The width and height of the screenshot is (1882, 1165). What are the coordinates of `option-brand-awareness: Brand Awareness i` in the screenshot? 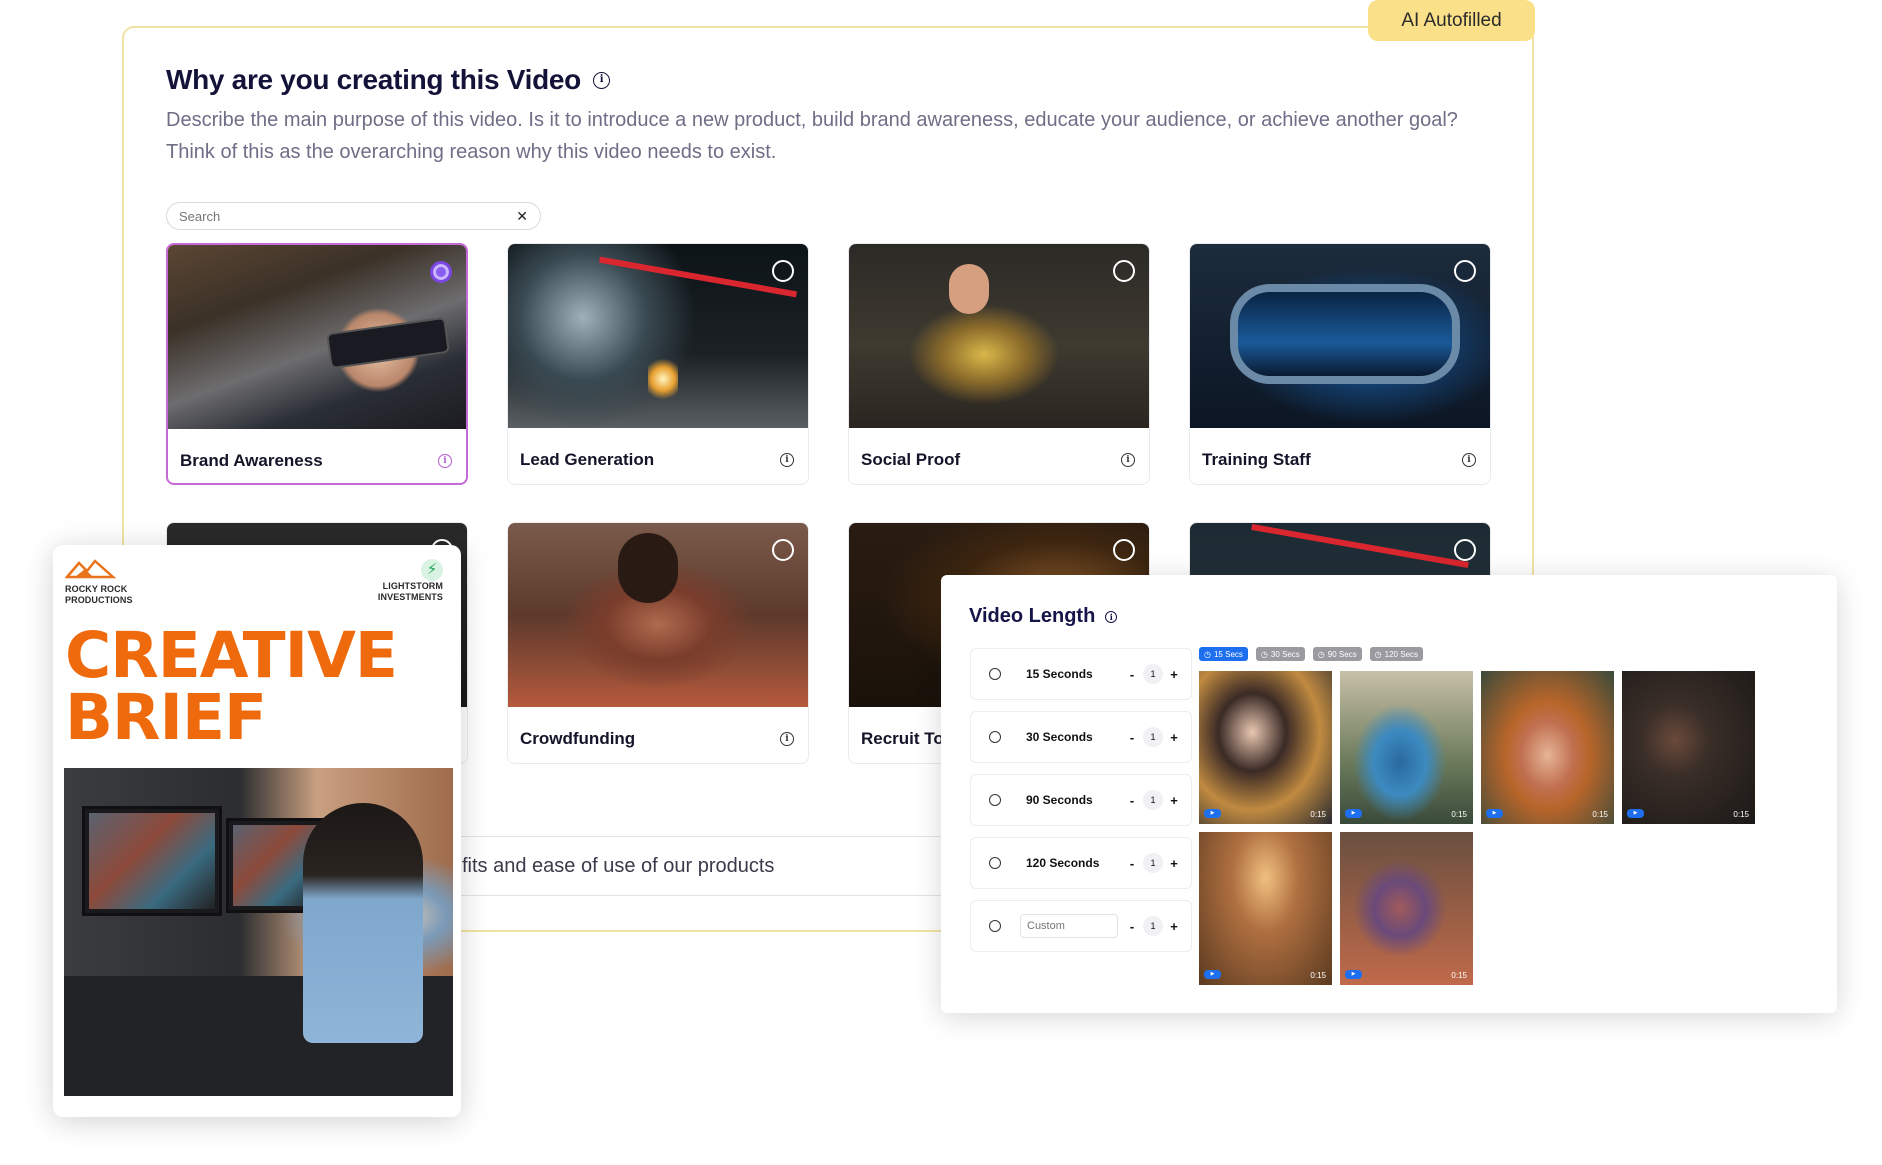 It's located at (317, 364).